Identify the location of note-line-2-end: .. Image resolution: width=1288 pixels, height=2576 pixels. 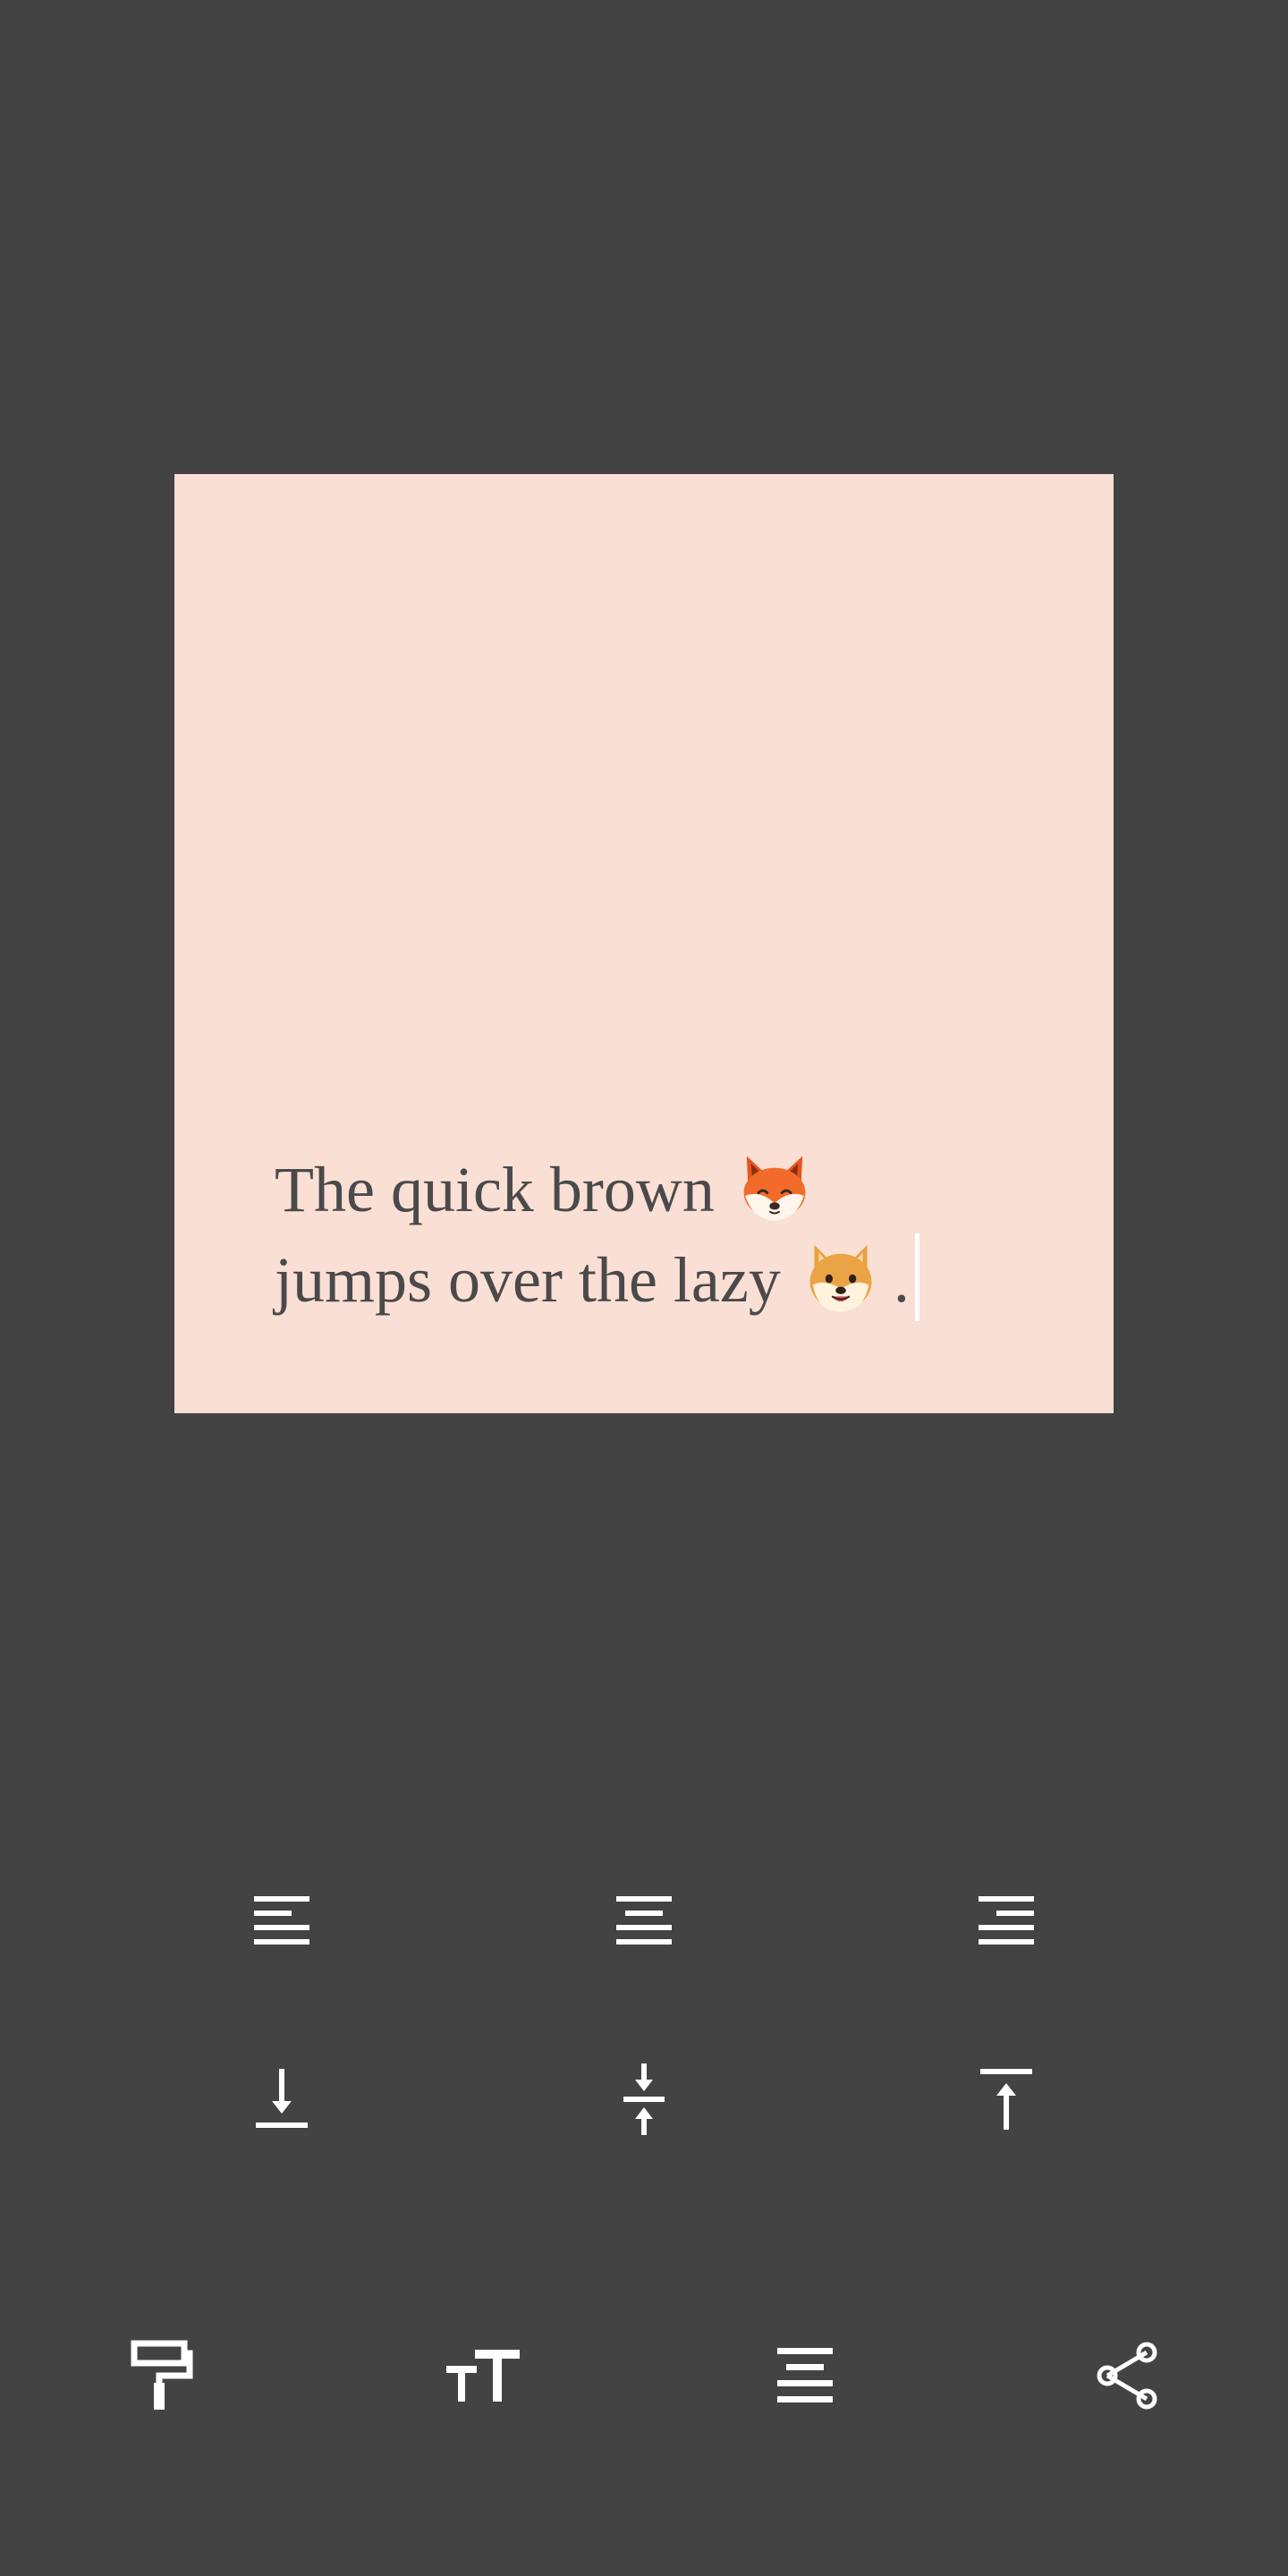
(901, 1280).